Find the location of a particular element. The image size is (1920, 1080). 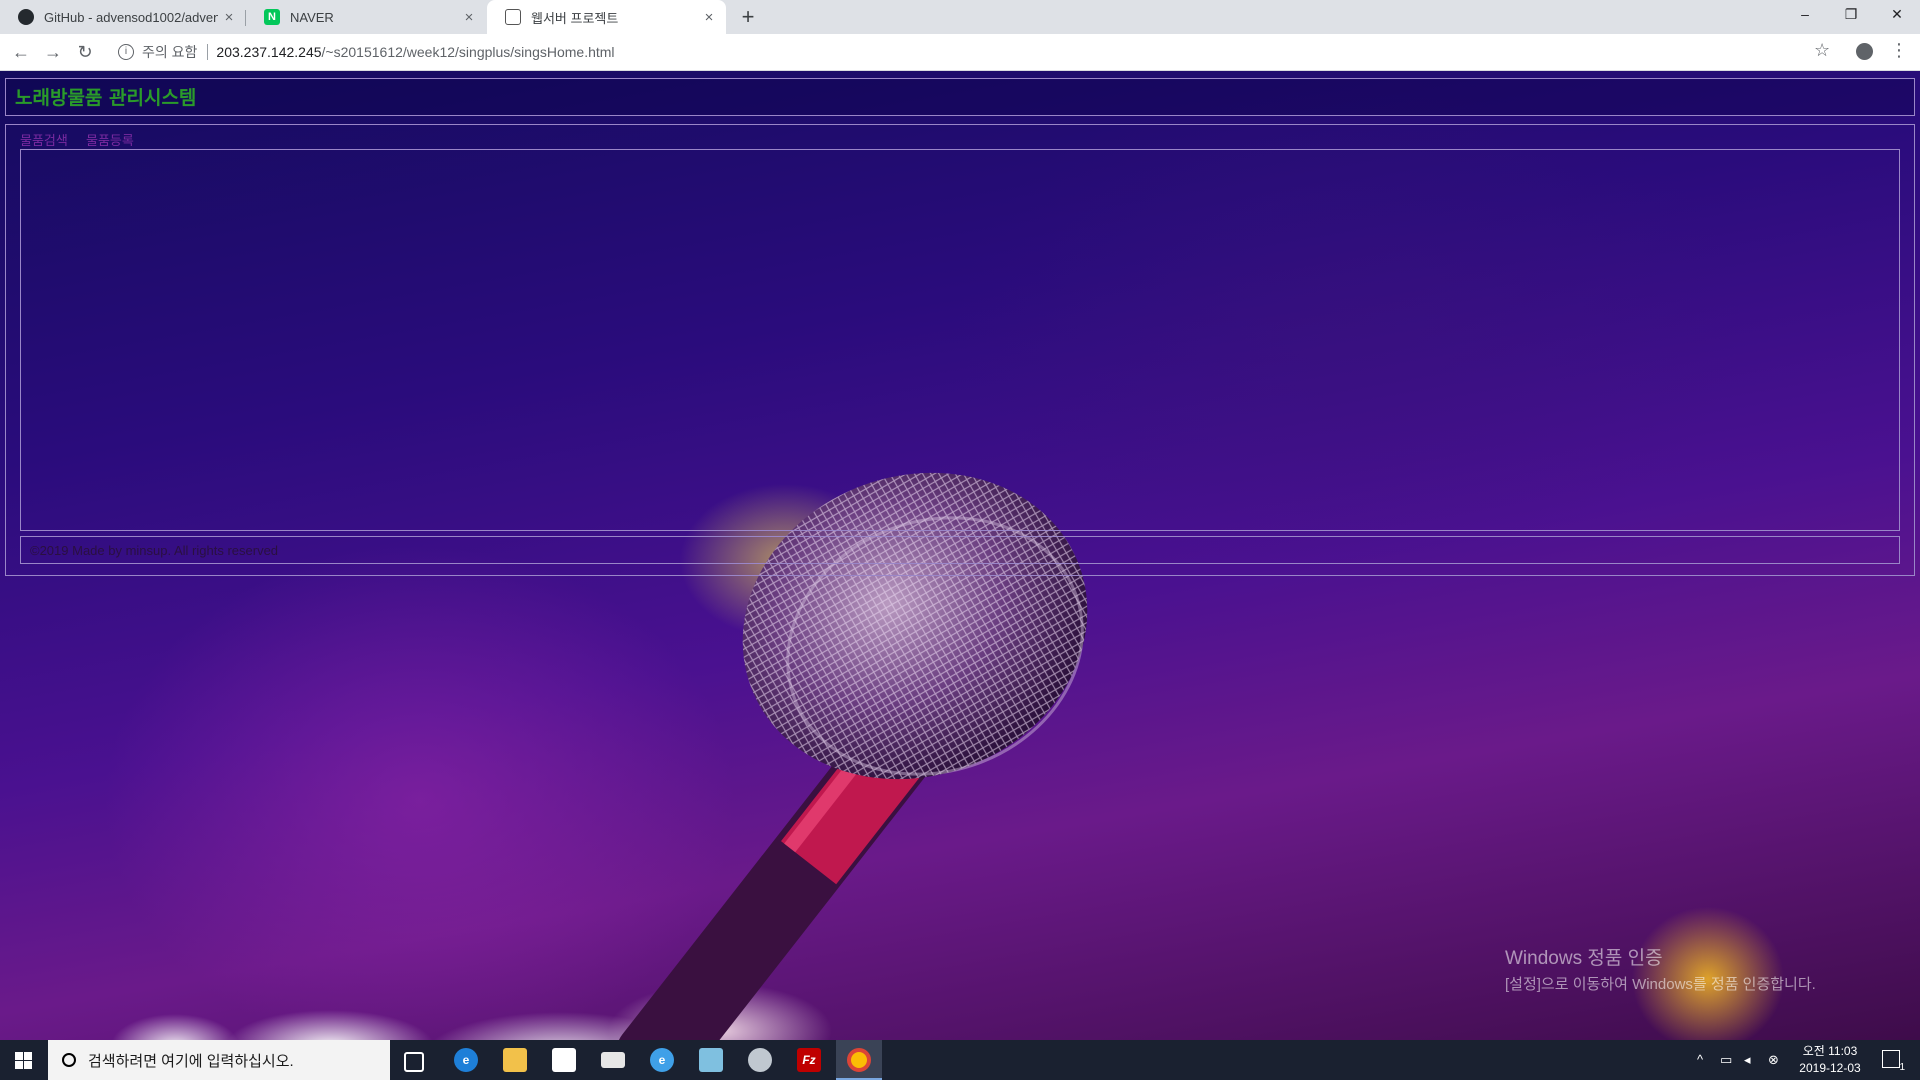

search-placeholder: 검색하려면 여기에 입력하십시오. is located at coordinates (191, 1061).